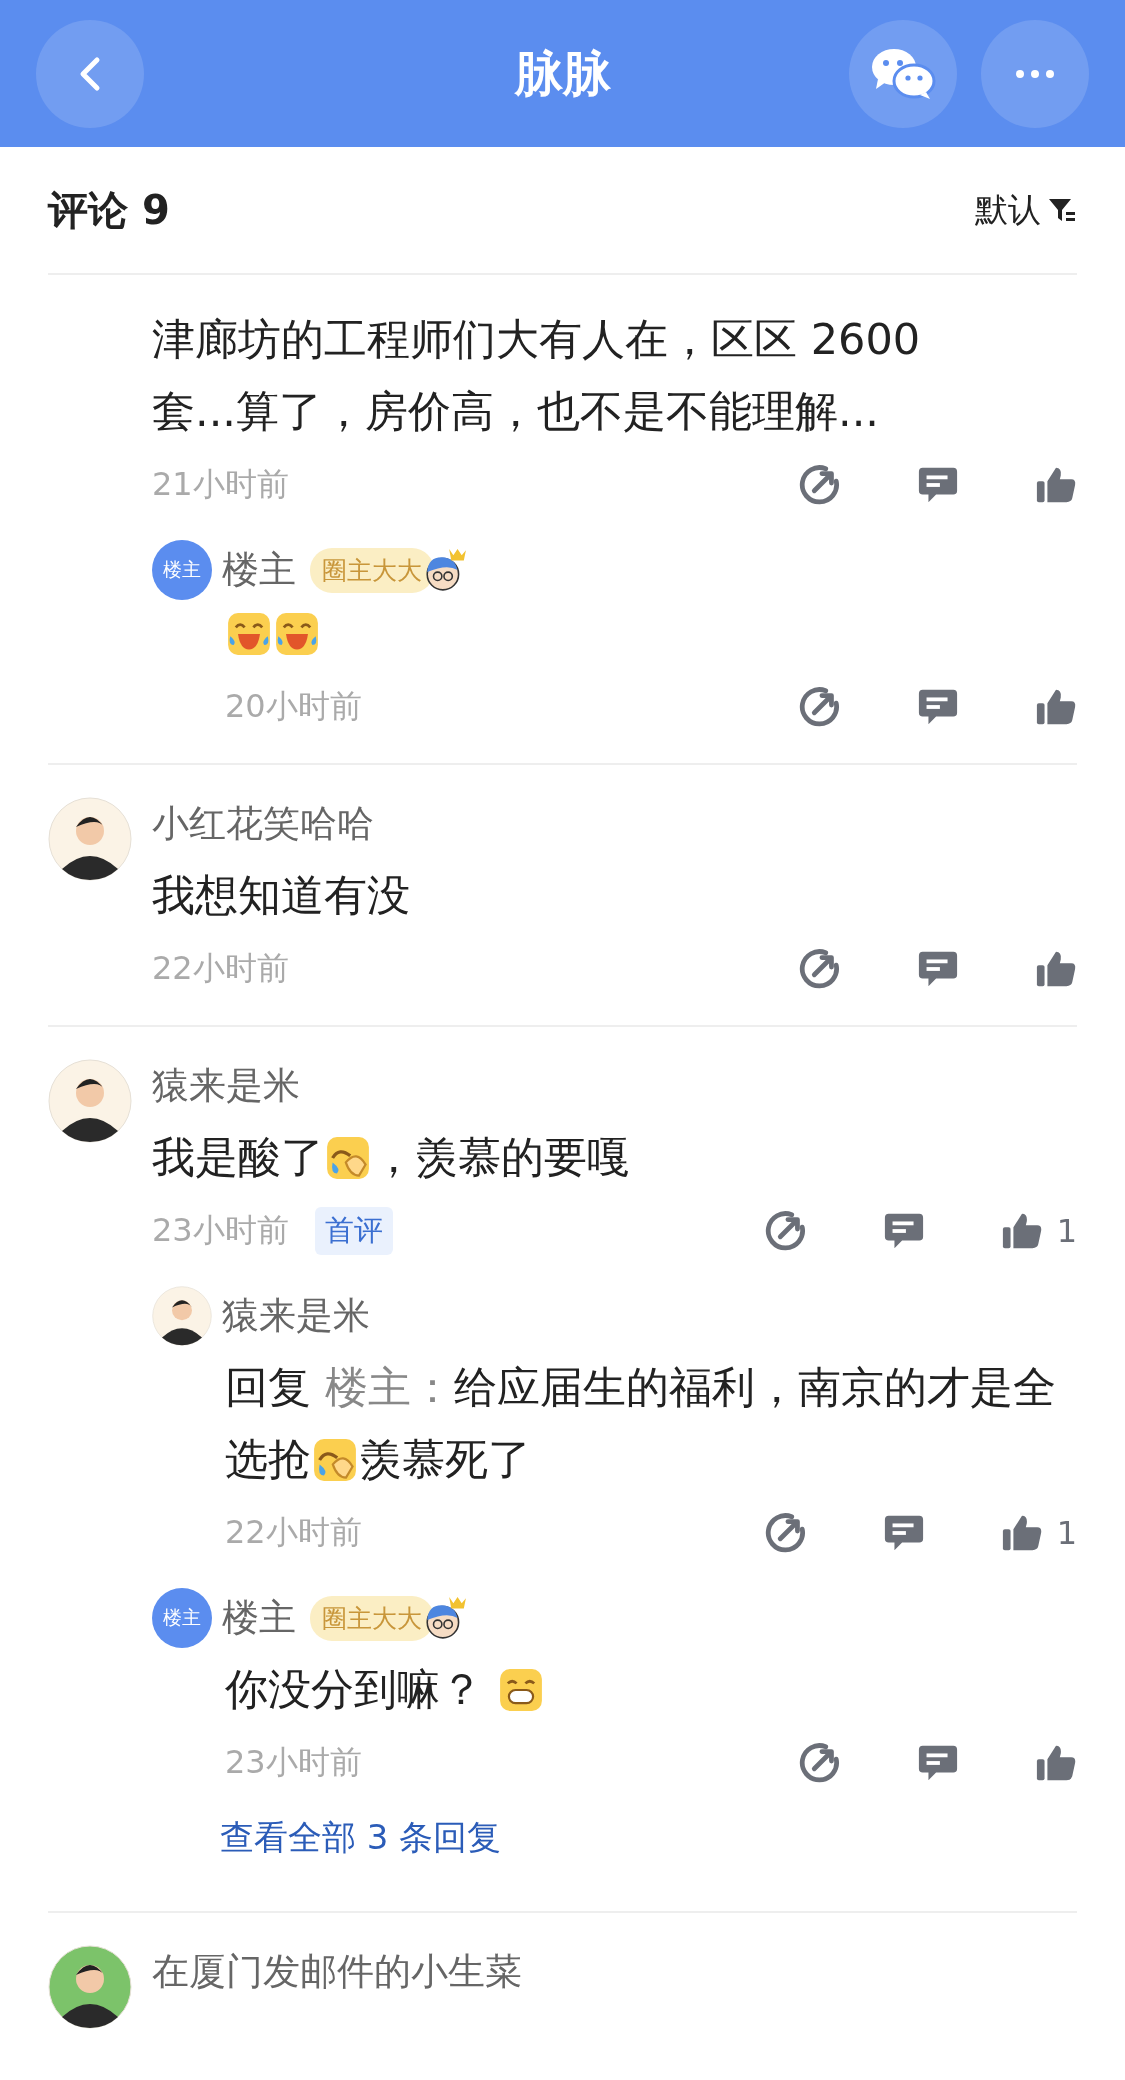 Image resolution: width=1125 pixels, height=2080 pixels. Describe the element at coordinates (641, 1689) in the screenshot. I see `reply-text: 你没分到嘛？` at that location.